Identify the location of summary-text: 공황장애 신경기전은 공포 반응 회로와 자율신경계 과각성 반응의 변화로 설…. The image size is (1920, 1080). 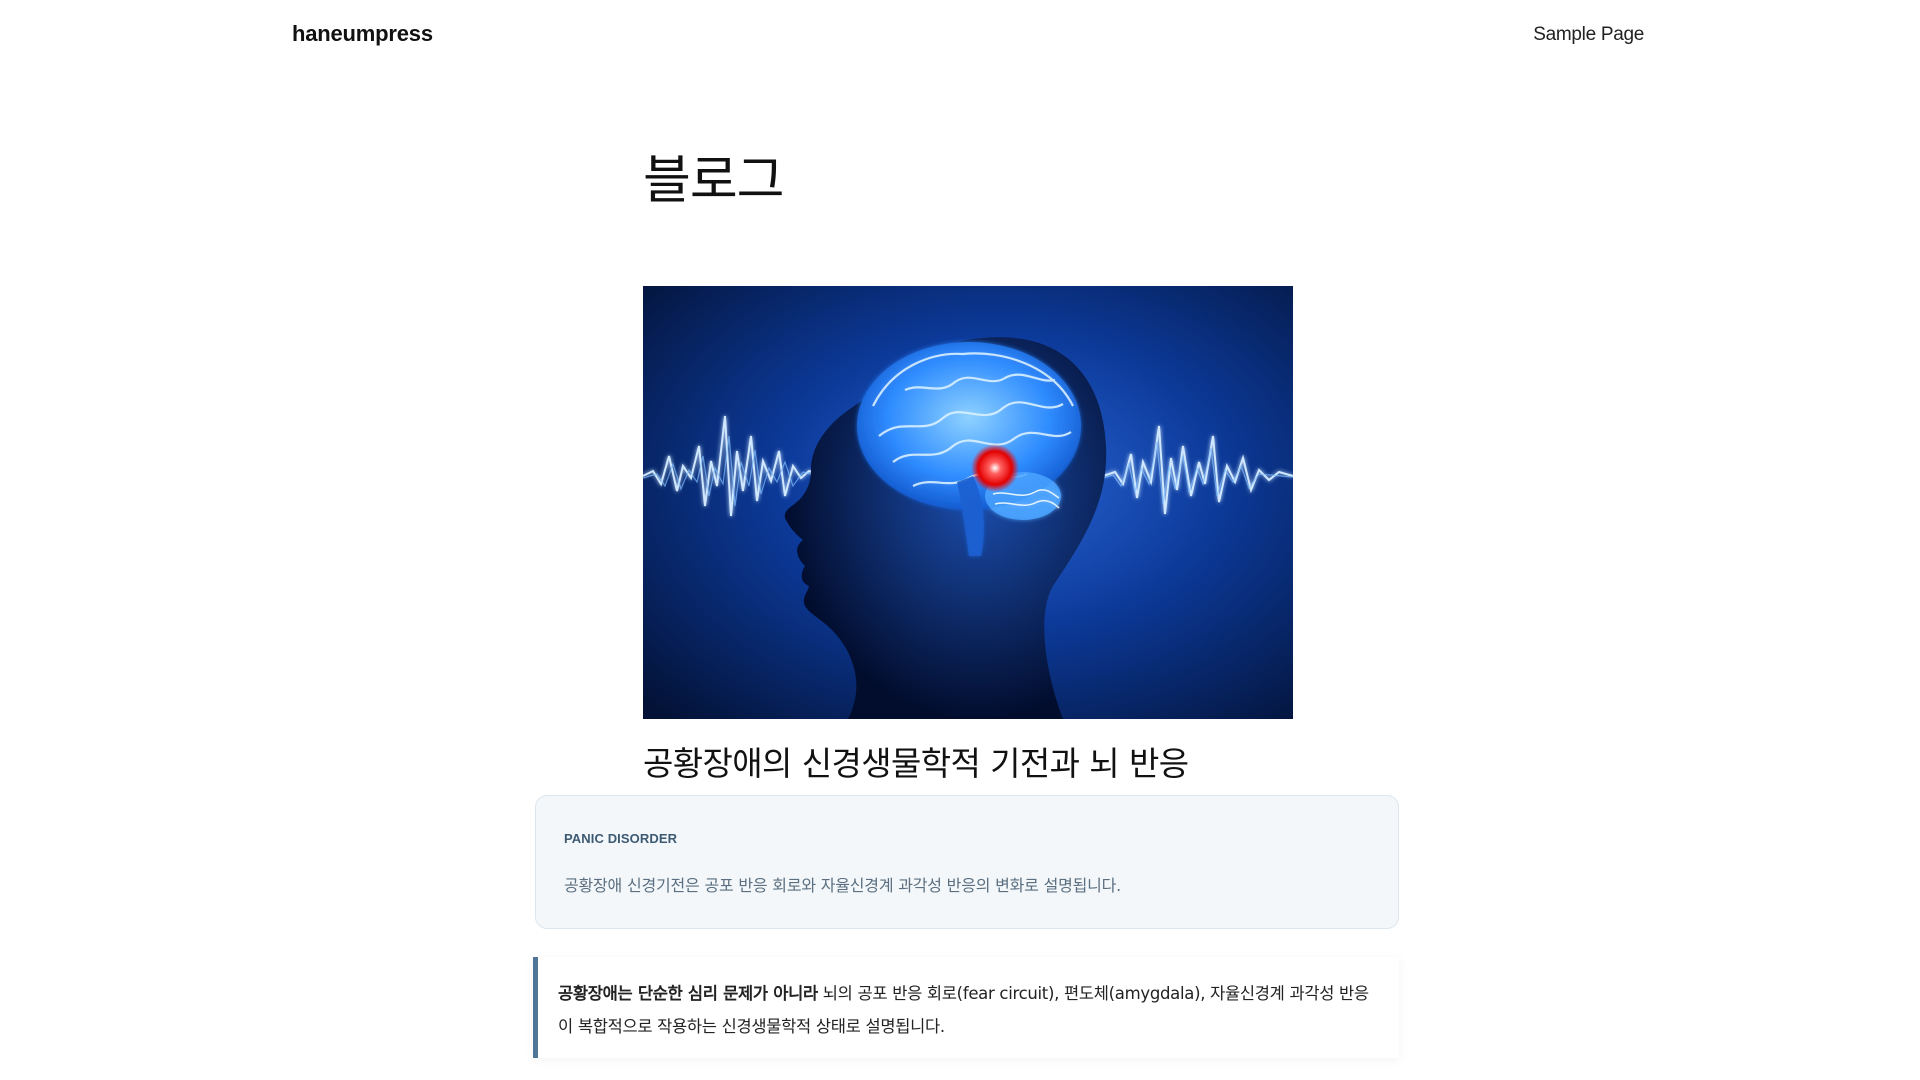
(843, 885).